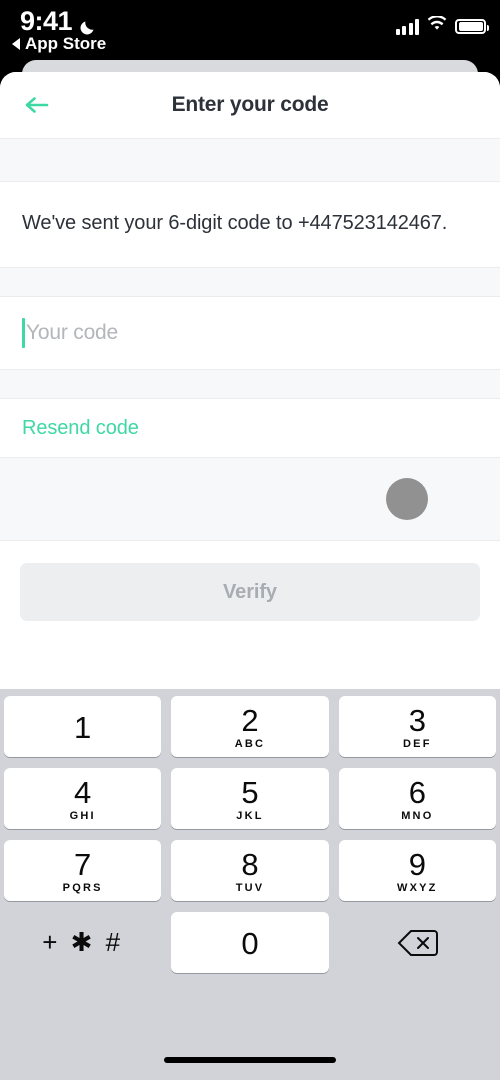  Describe the element at coordinates (80, 428) in the screenshot. I see `resend-code-link: Resend code` at that location.